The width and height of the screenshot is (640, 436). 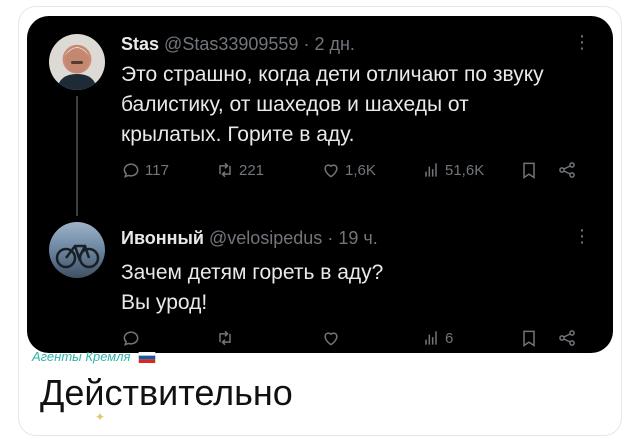 I want to click on watermark-text: Агенты Кремля, so click(x=81, y=356).